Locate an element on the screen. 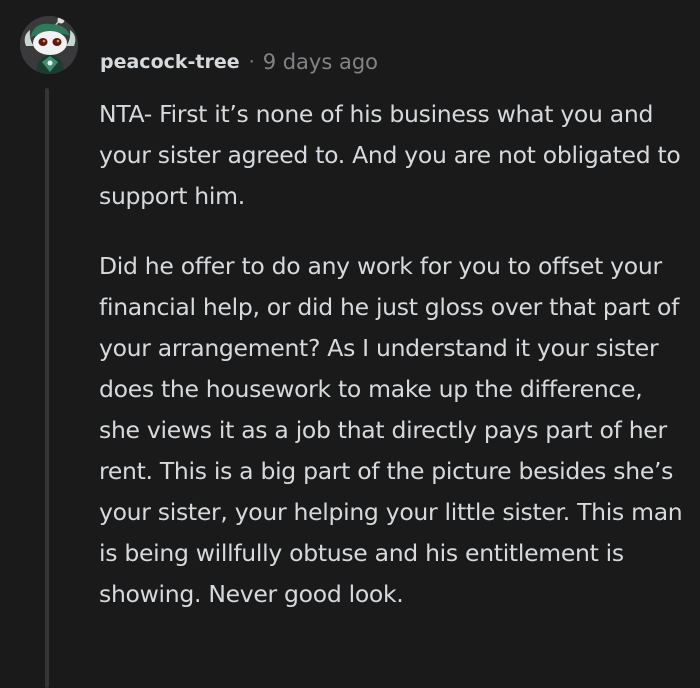  comment-timestamp: 9 days ago is located at coordinates (320, 62).